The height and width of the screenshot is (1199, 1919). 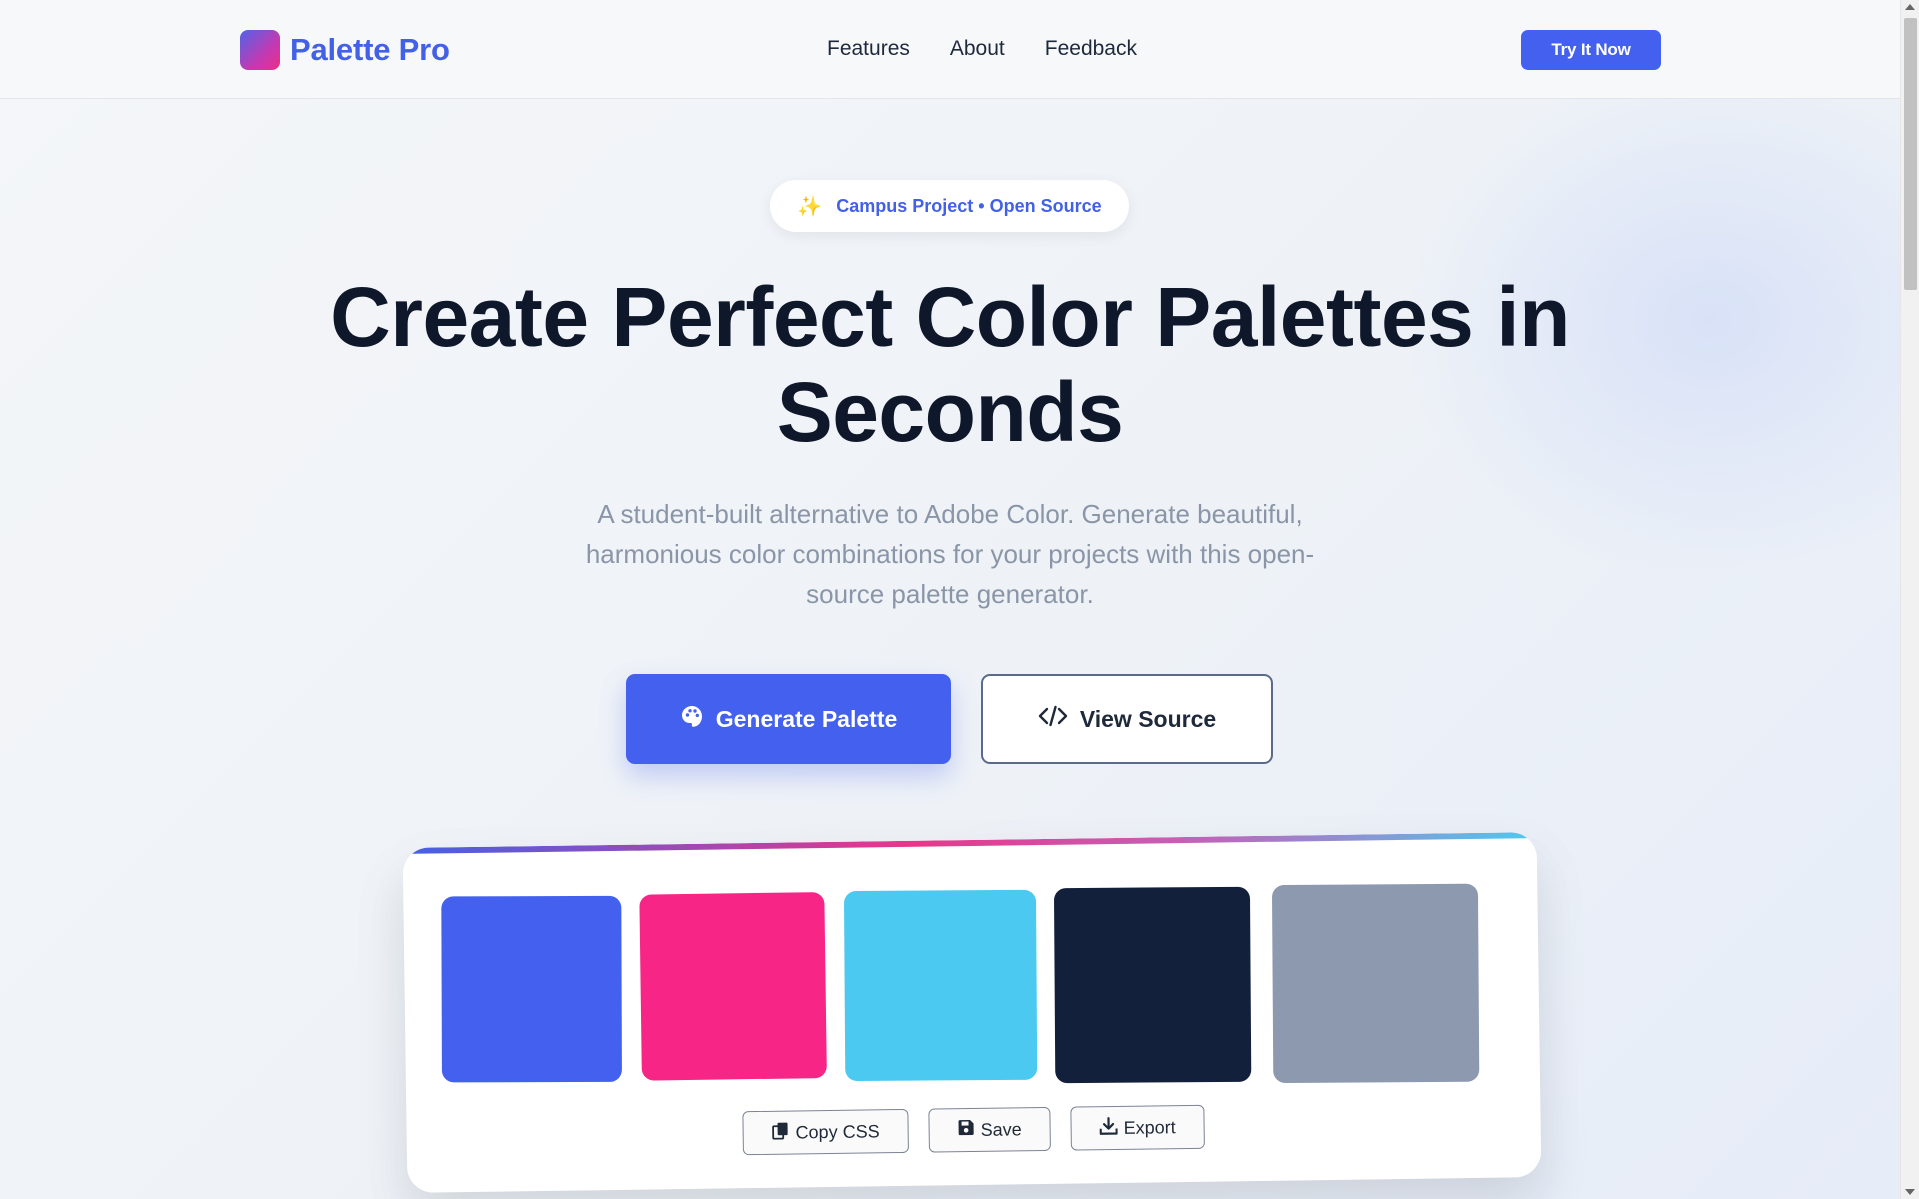 I want to click on save-button: Save, so click(x=989, y=1129).